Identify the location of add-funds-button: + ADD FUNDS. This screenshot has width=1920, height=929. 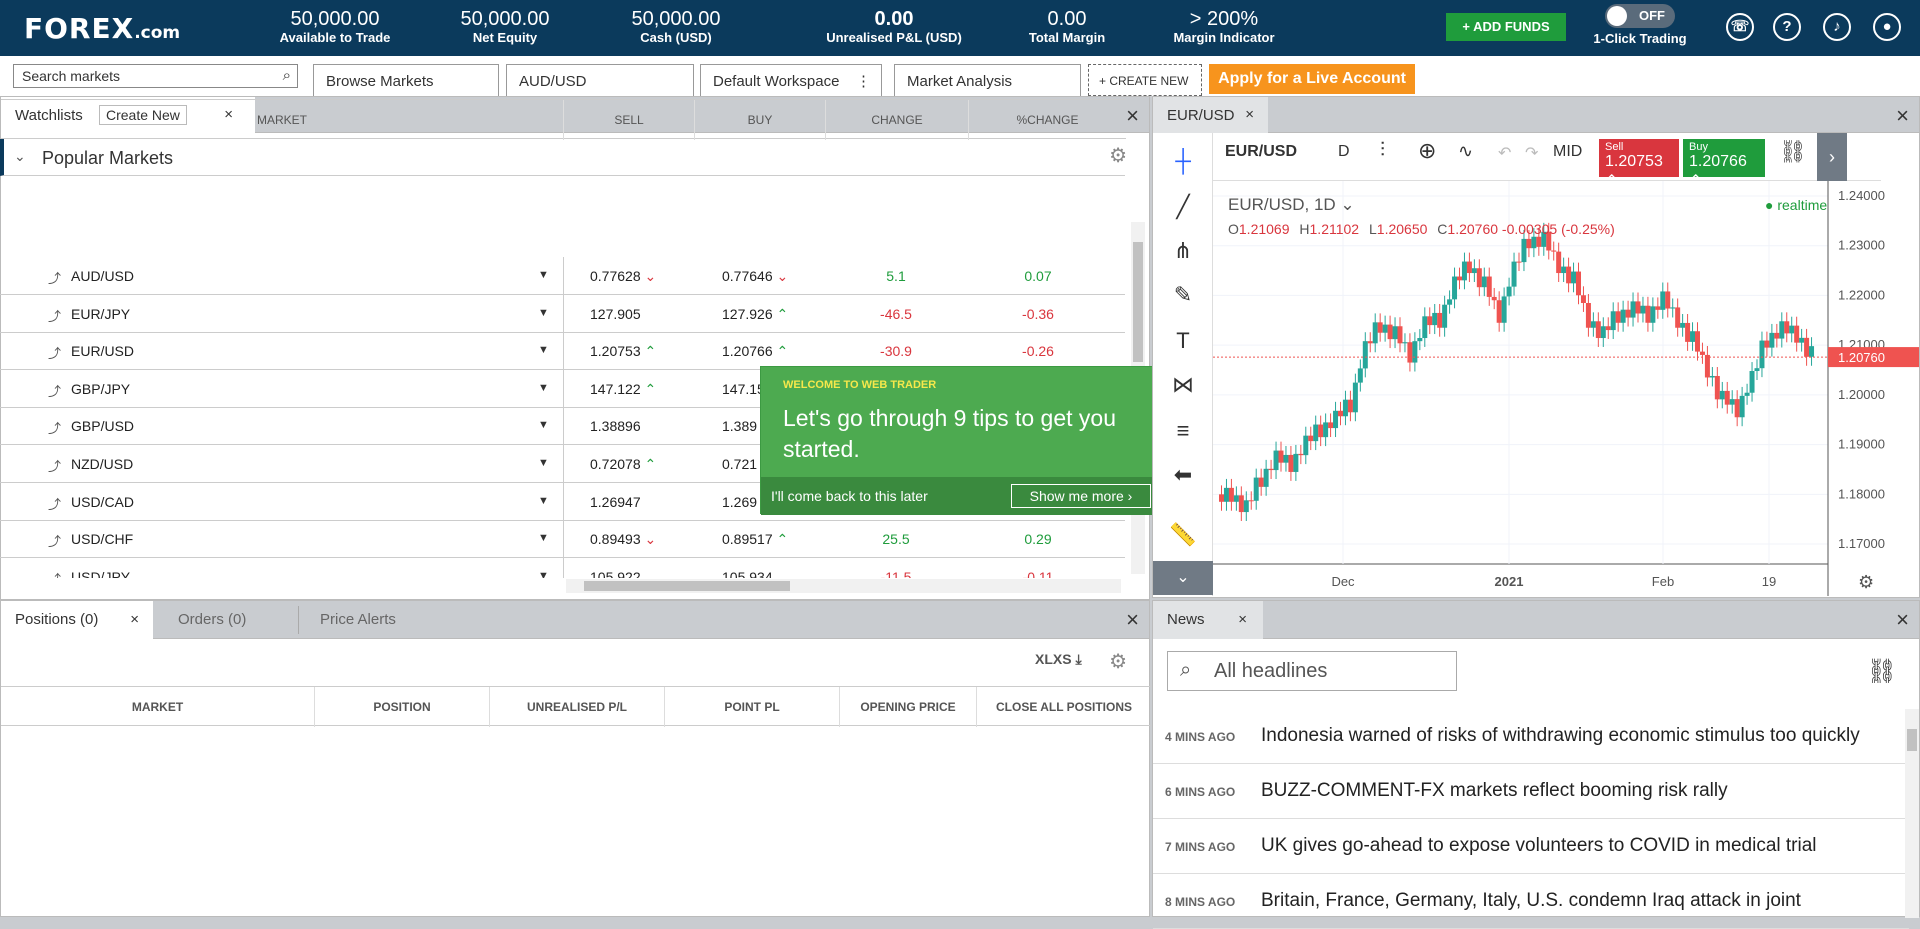
(1506, 27).